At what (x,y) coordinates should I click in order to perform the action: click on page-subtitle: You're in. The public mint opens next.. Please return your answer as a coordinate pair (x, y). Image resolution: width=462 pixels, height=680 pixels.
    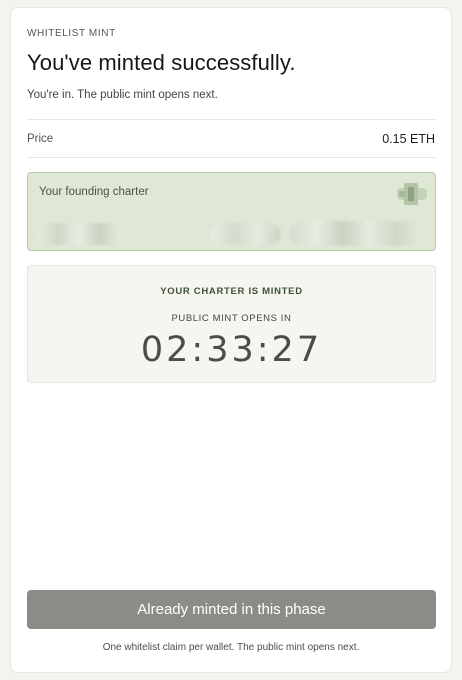
    Looking at the image, I should click on (122, 95).